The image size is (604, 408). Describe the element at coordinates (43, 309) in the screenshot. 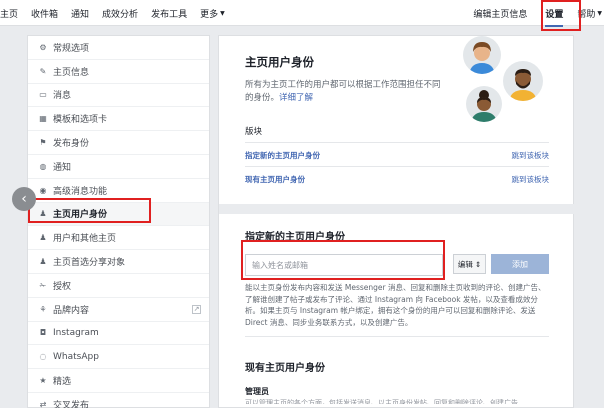

I see `handshake-icon: ⚘` at that location.